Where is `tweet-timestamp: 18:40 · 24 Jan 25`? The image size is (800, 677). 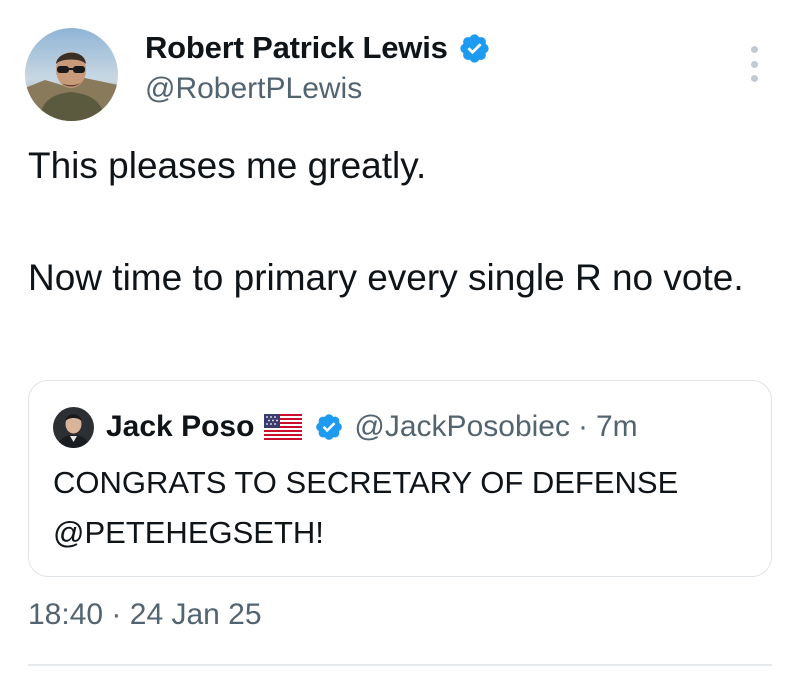 tweet-timestamp: 18:40 · 24 Jan 25 is located at coordinates (145, 615).